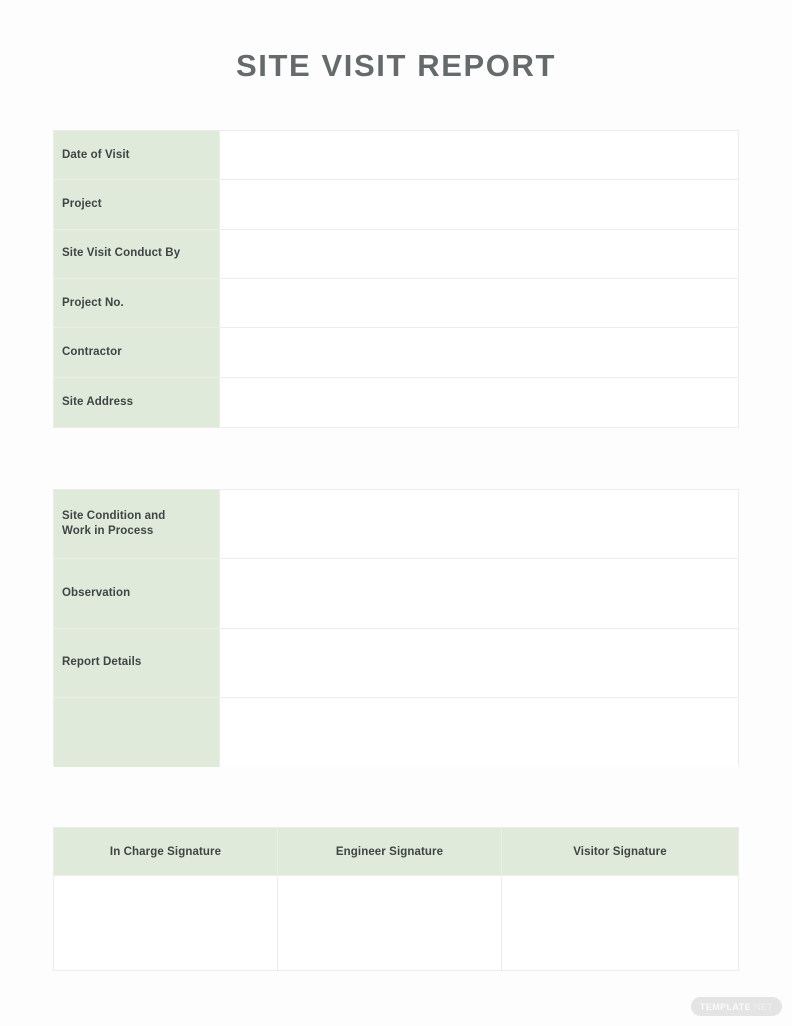 This screenshot has width=792, height=1026. What do you see at coordinates (479, 732) in the screenshot?
I see `field-value-blank` at bounding box center [479, 732].